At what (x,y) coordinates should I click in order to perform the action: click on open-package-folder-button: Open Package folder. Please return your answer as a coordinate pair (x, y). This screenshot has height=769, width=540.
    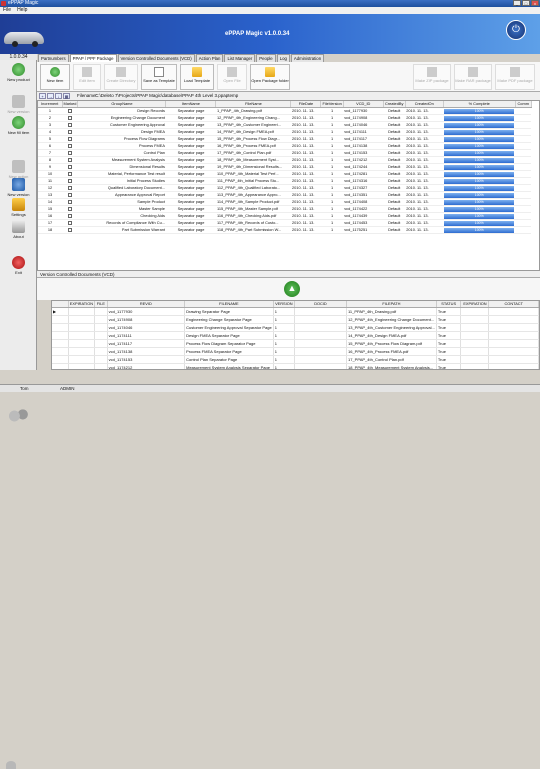
    Looking at the image, I should click on (270, 77).